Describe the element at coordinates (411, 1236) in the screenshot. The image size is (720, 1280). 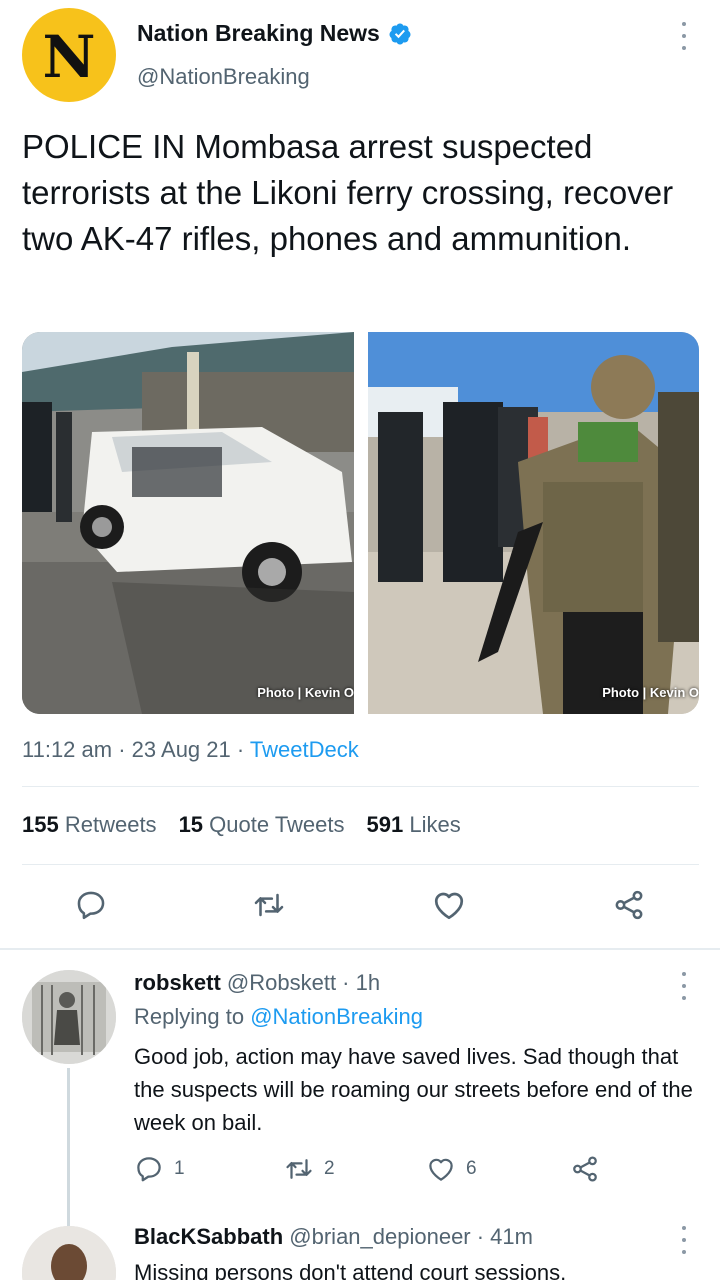
I see `reply-author-handle: @brian_depioneer · 41m` at that location.